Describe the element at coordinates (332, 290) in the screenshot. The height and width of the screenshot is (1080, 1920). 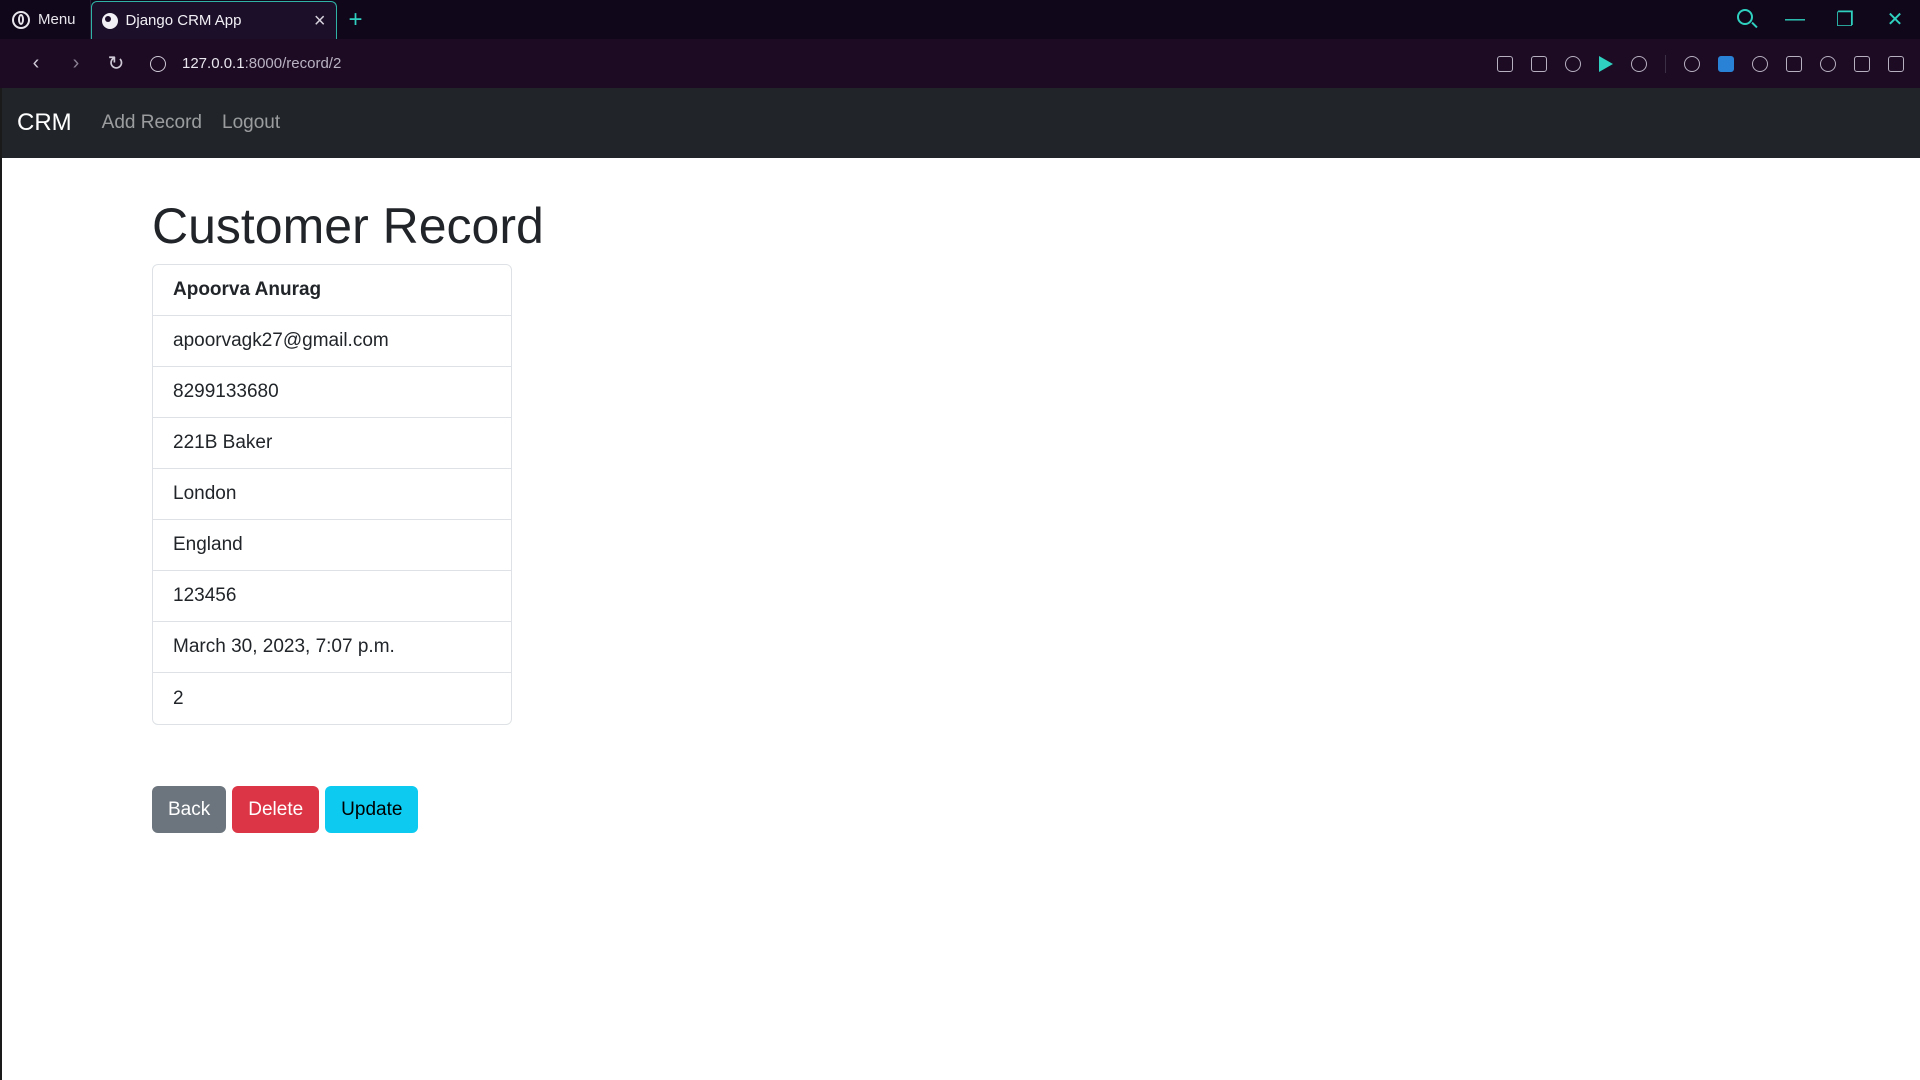
I see `record-name: Apoorva Anurag` at that location.